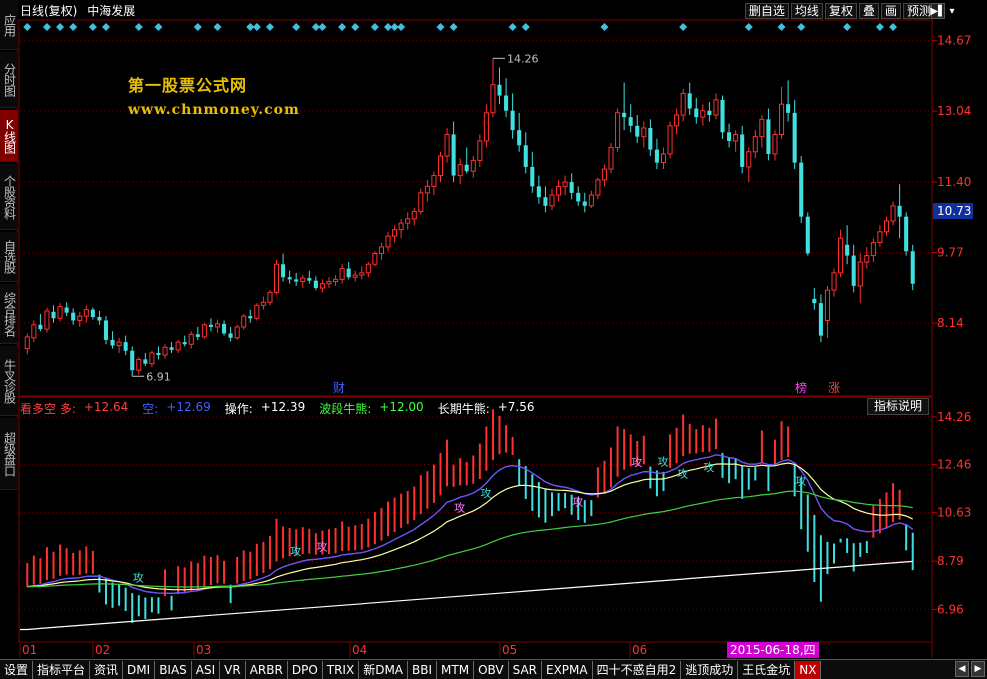 The image size is (987, 679). What do you see at coordinates (637, 669) in the screenshot?
I see `tab-16: 四十不惑自用2` at bounding box center [637, 669].